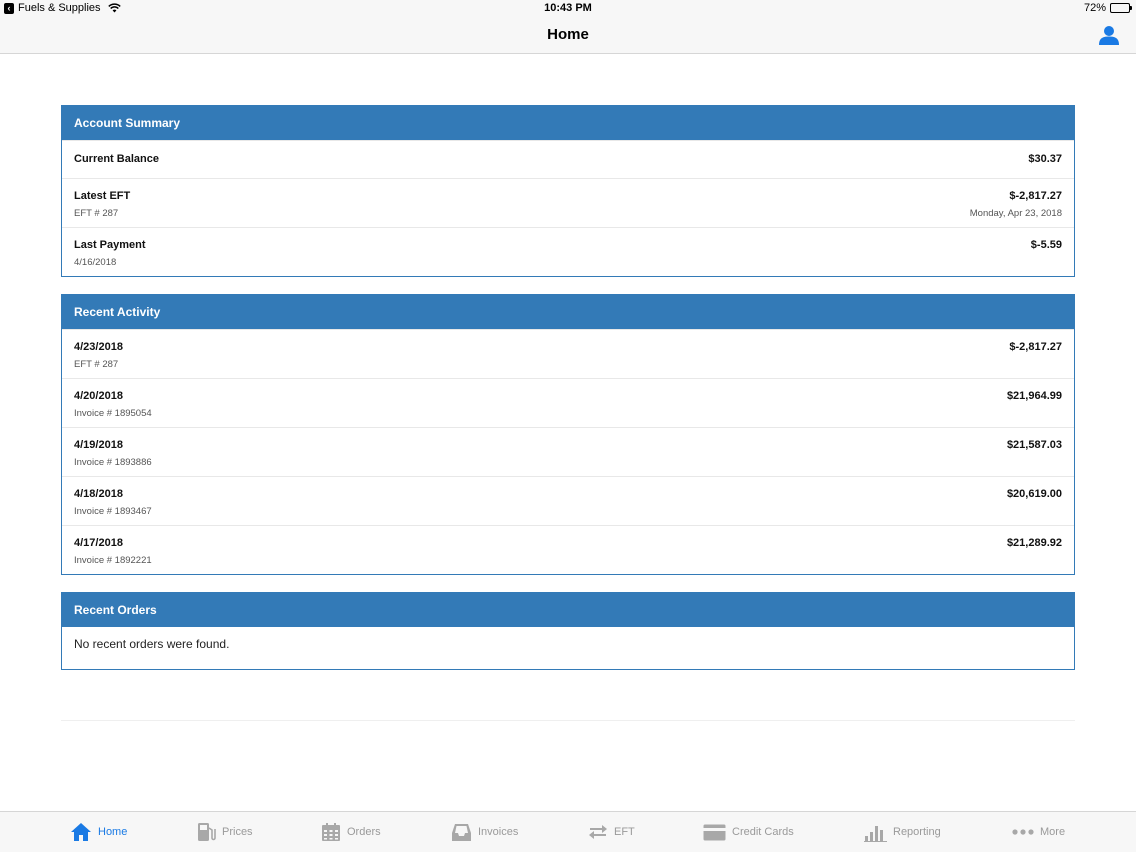 The height and width of the screenshot is (852, 1136). I want to click on user-icon, so click(1109, 35).